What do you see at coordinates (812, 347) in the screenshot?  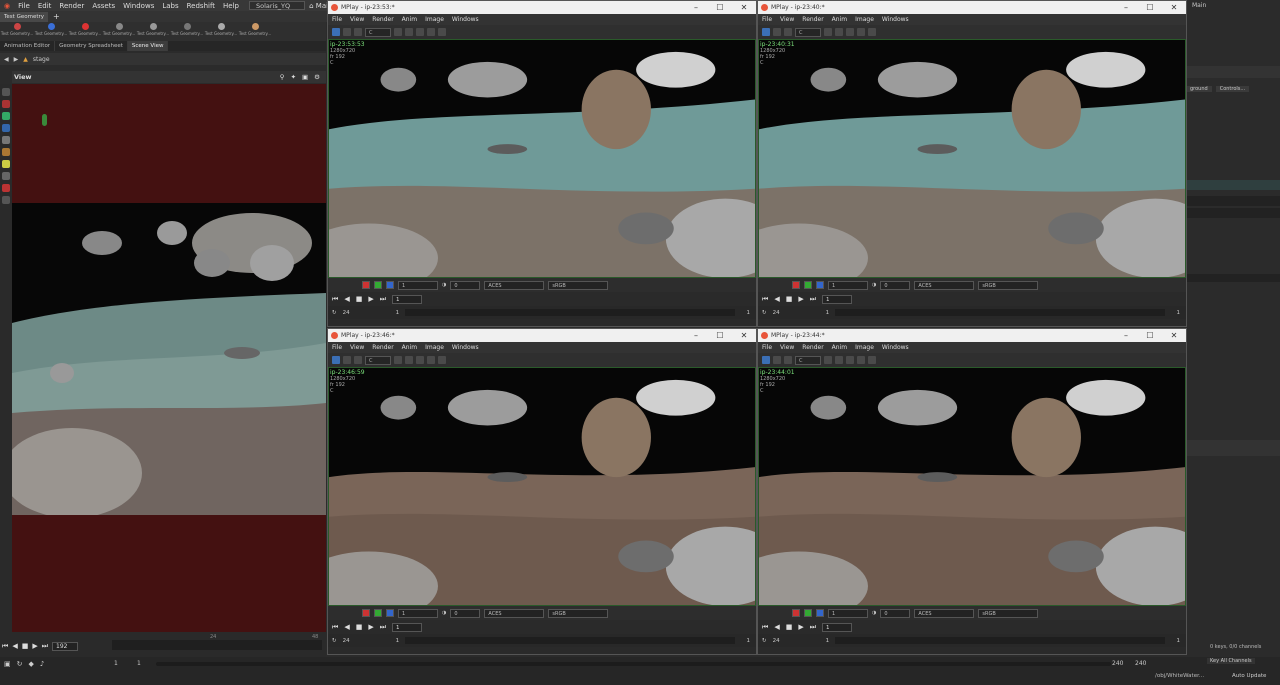 I see `mplay-menu-item: Render` at bounding box center [812, 347].